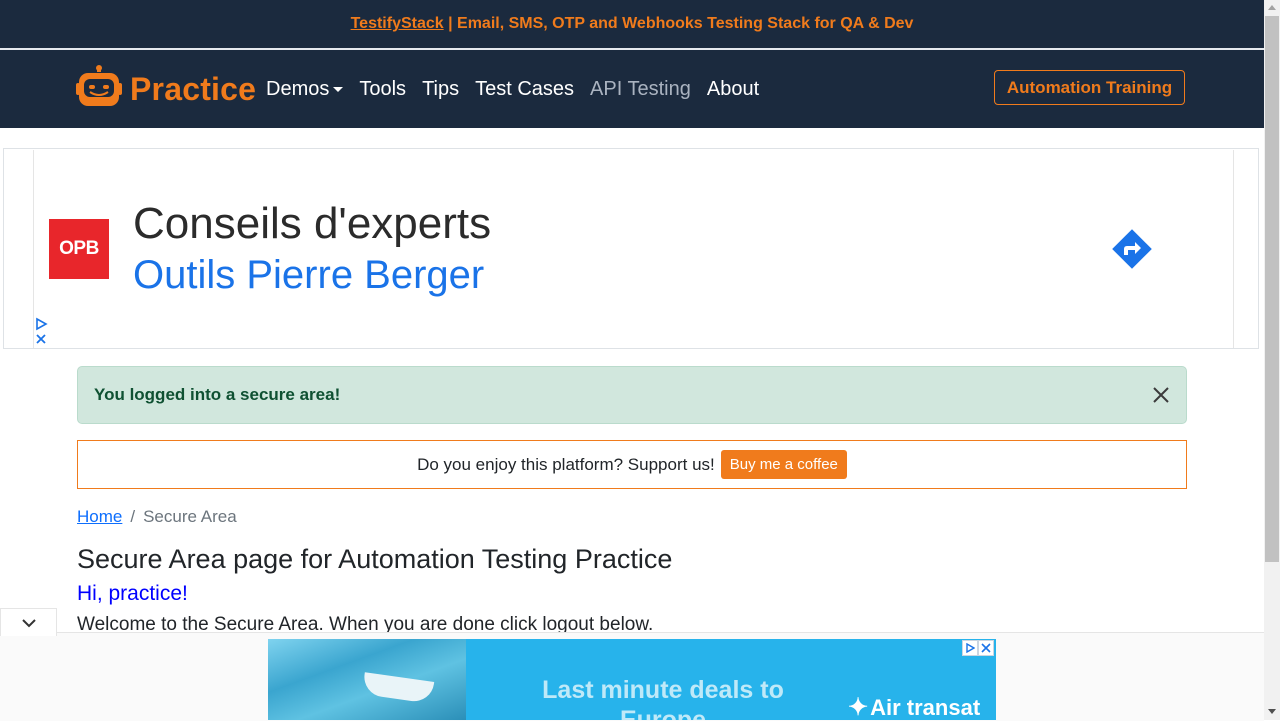 Image resolution: width=1280 pixels, height=721 pixels. I want to click on adchoices-icon, so click(42, 330).